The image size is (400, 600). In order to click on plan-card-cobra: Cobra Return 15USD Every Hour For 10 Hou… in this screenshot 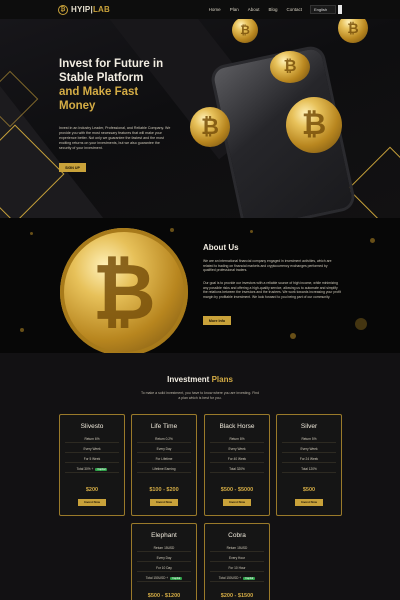, I will do `click(237, 561)`.